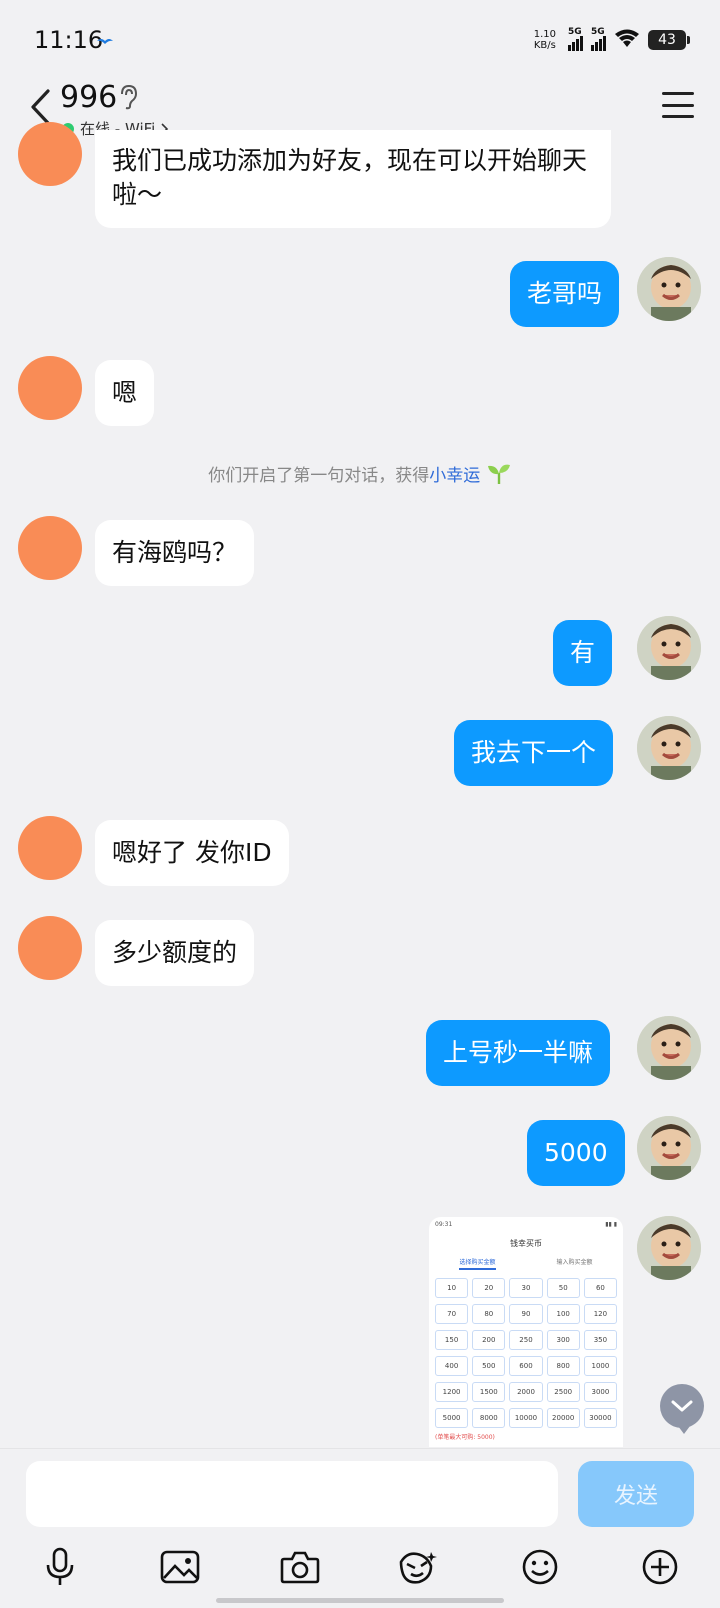 The height and width of the screenshot is (1608, 720). I want to click on home-indicator, so click(360, 1600).